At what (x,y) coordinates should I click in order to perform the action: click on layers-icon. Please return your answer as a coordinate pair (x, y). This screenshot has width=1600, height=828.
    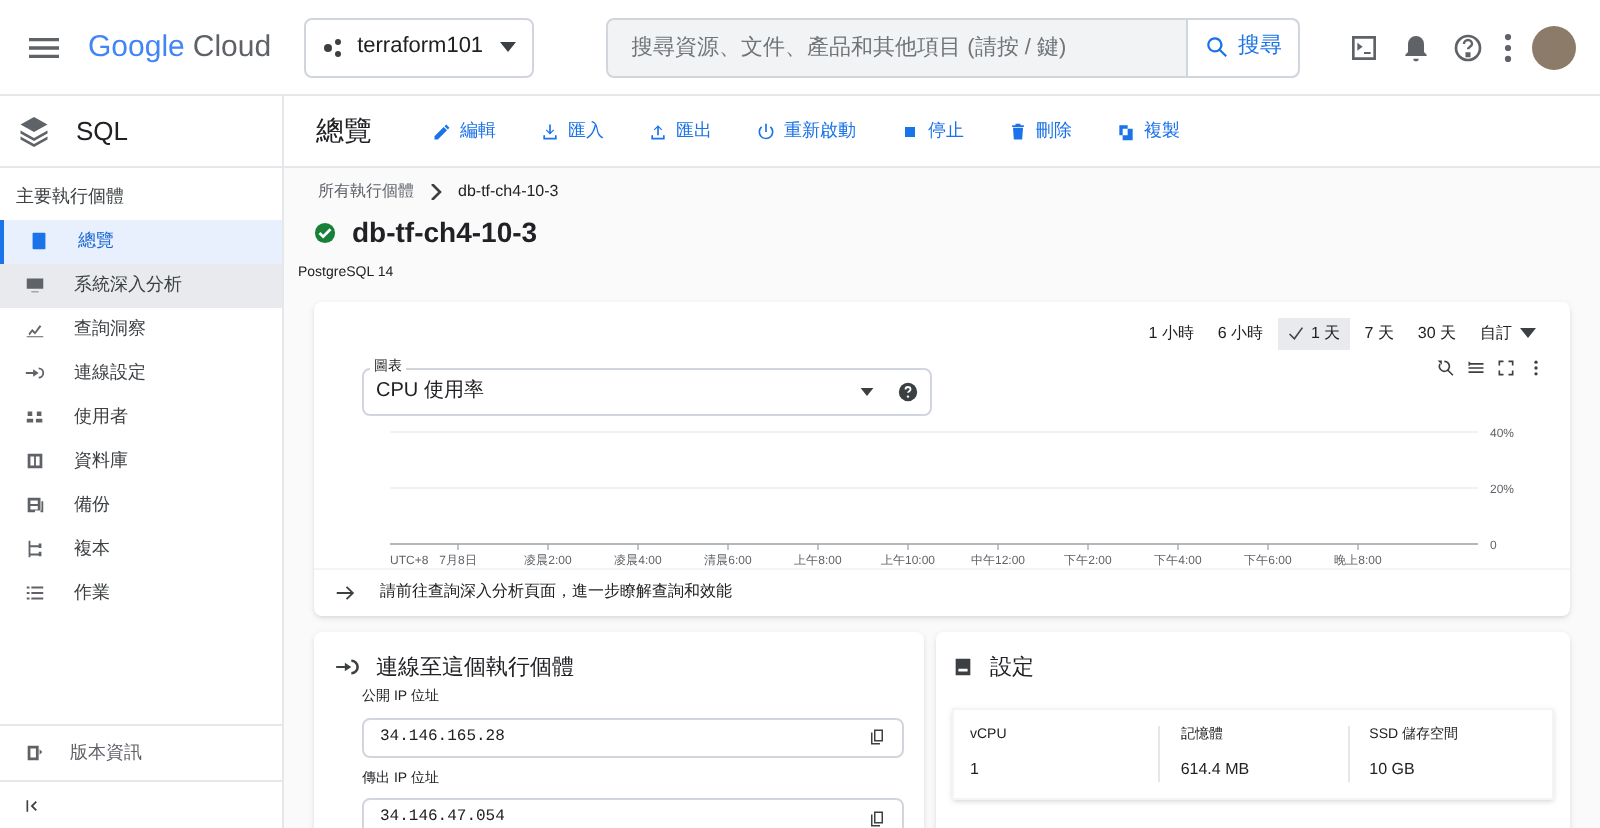
    Looking at the image, I should click on (34, 131).